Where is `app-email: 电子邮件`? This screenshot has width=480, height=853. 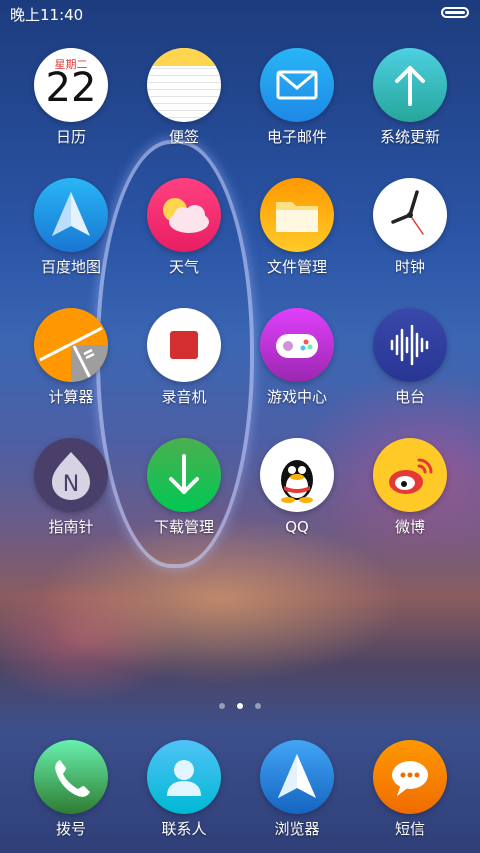
app-email: 电子邮件 is located at coordinates (297, 101).